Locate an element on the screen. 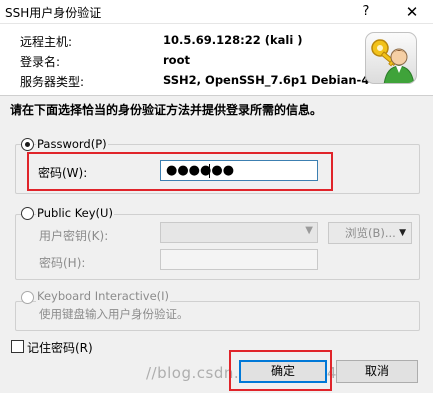  dropdown-arrow-icon: ▼ is located at coordinates (402, 233).